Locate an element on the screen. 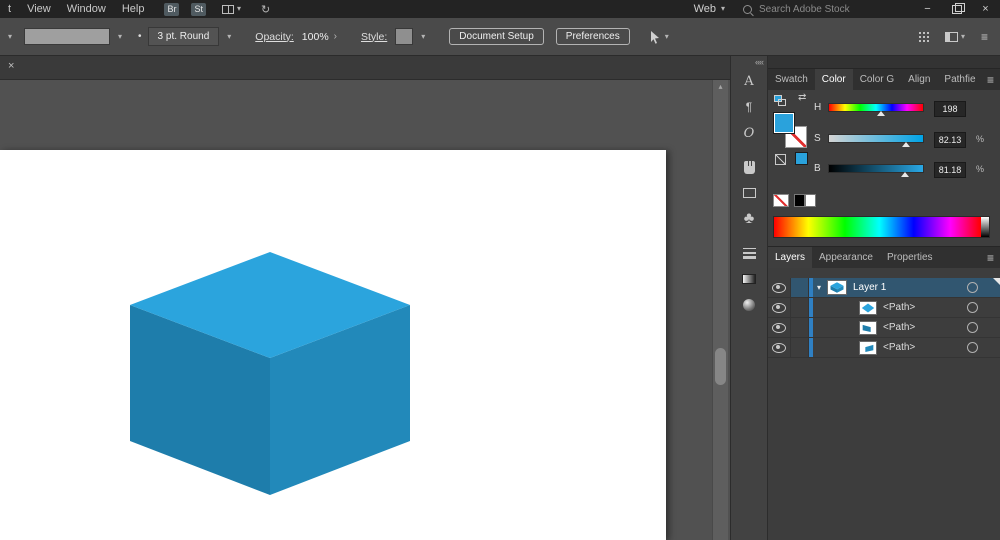  layer-thumbnail is located at coordinates (837, 287).